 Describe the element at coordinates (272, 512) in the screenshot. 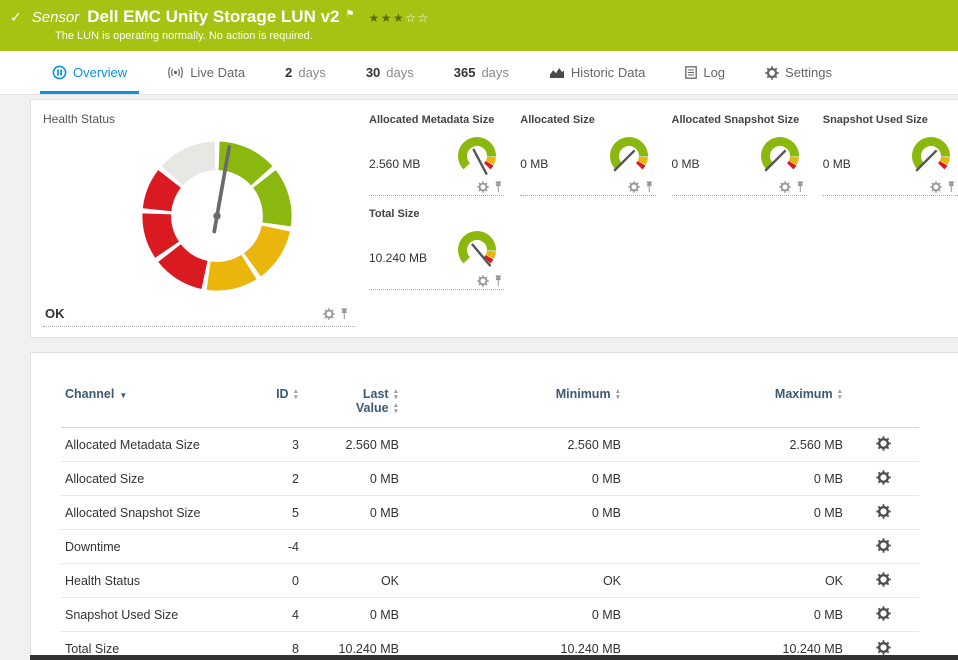

I see `id-cell: 5` at that location.